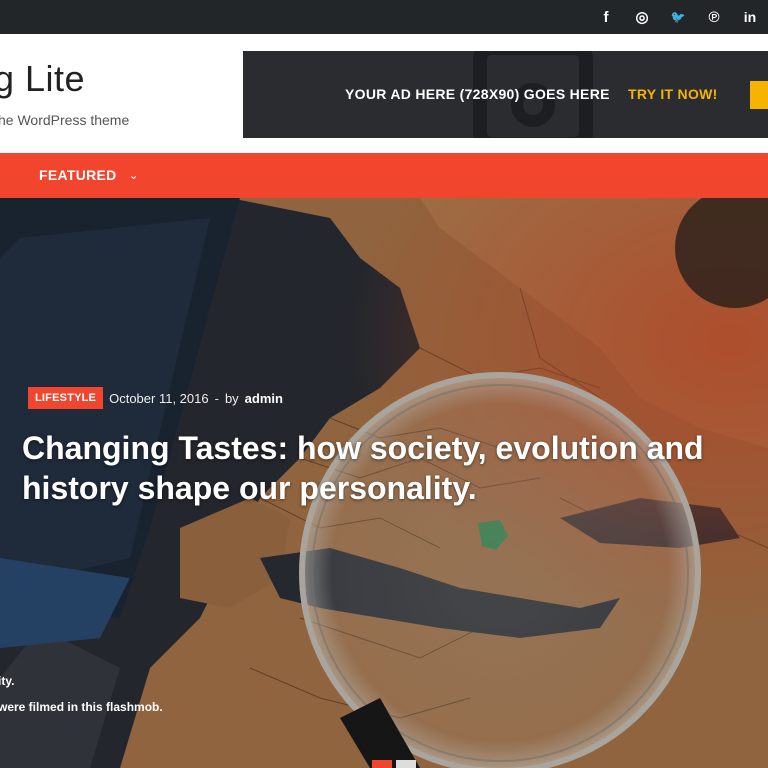  Describe the element at coordinates (384, 175) in the screenshot. I see `main-nav: FEATURED ⌄` at that location.